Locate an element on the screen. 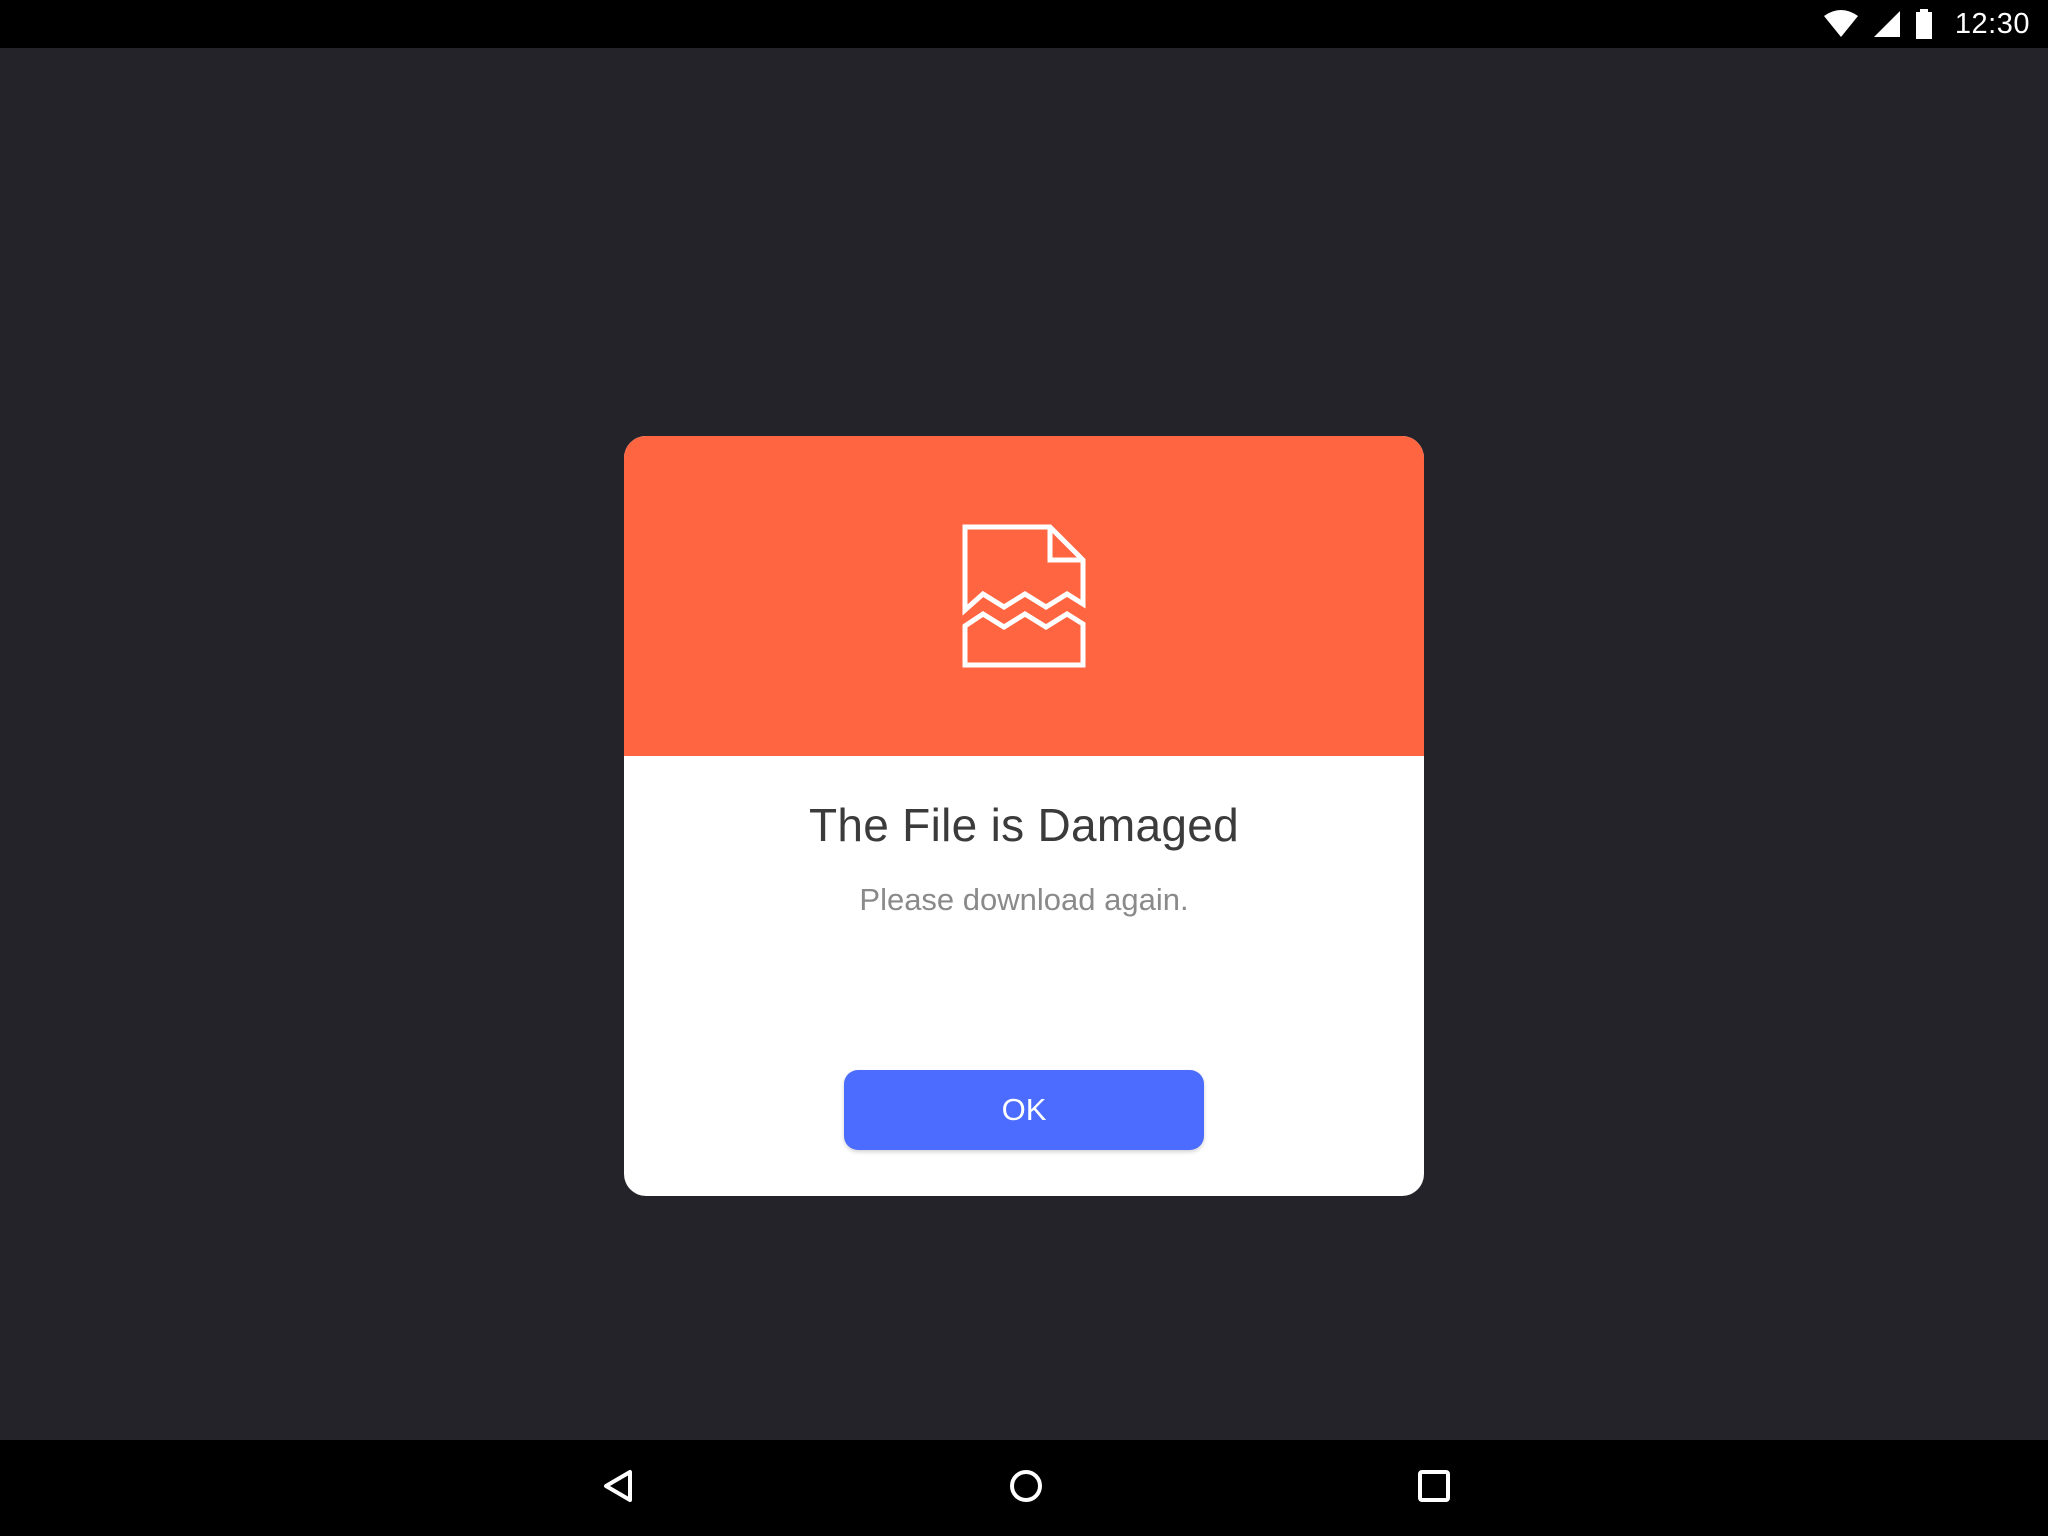 This screenshot has width=2048, height=1536. ok-button: OK is located at coordinates (1024, 1110).